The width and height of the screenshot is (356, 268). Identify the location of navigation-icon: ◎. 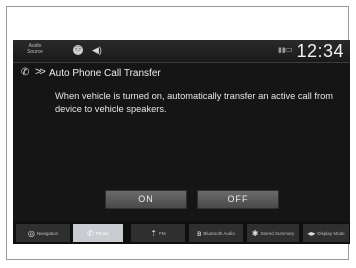
(31, 233).